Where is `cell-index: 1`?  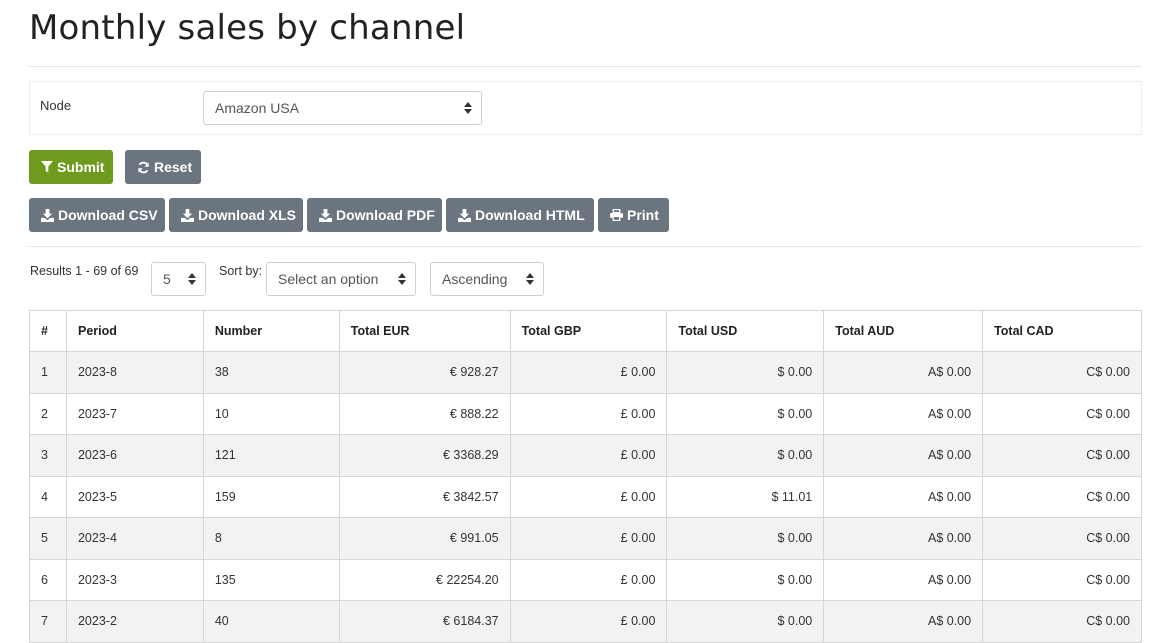 cell-index: 1 is located at coordinates (48, 372).